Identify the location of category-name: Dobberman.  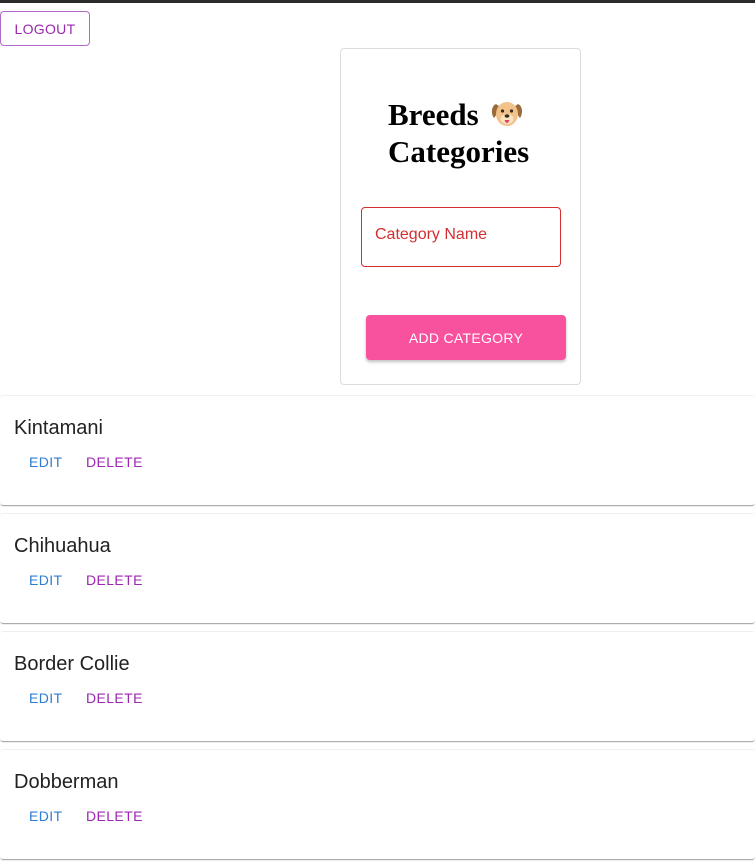
(66, 782).